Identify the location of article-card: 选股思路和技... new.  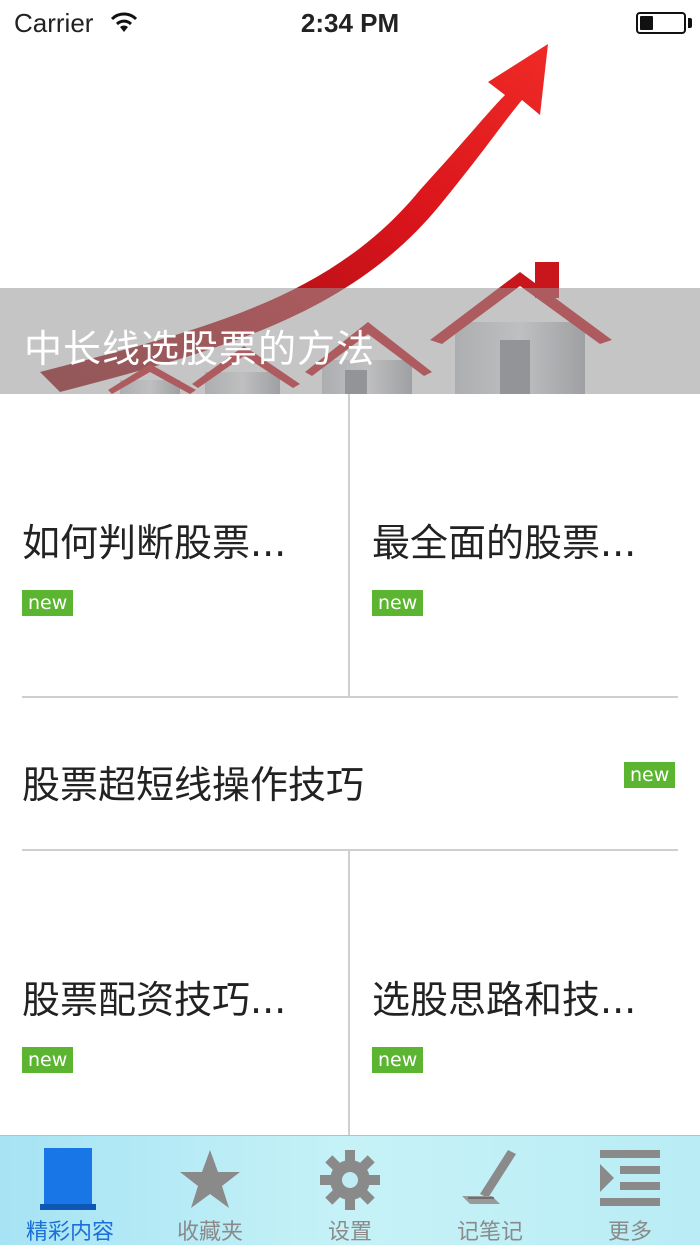
(525, 993).